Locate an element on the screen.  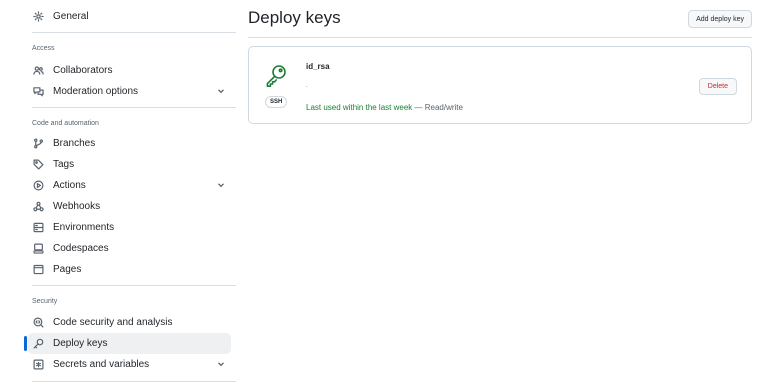
section-heading-code-and-automation: Code and automation is located at coordinates (65, 123).